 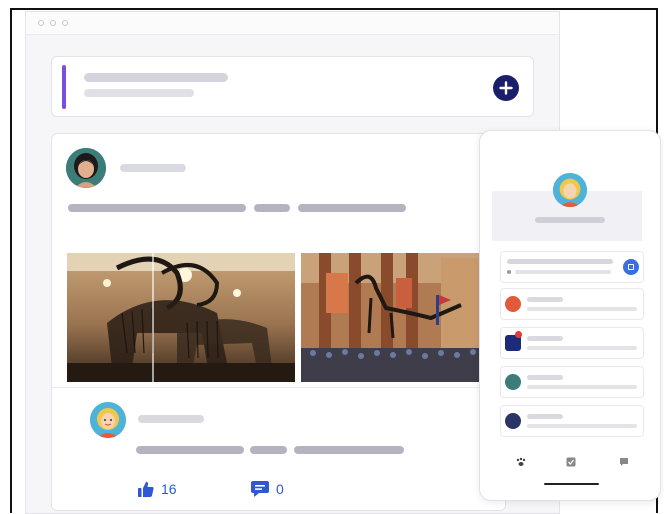 I want to click on composer-title-placeholder, so click(x=156, y=77).